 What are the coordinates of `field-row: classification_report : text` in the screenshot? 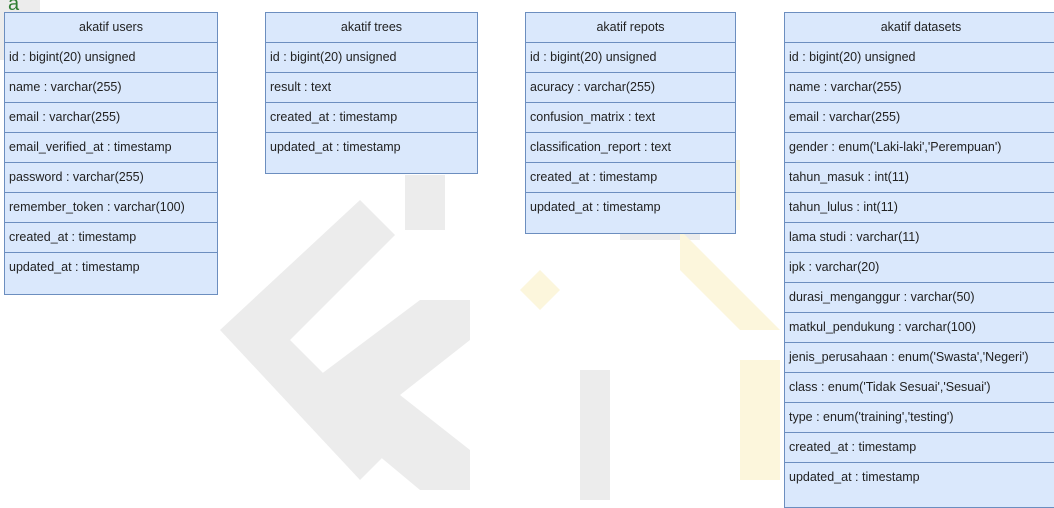 It's located at (630, 148).